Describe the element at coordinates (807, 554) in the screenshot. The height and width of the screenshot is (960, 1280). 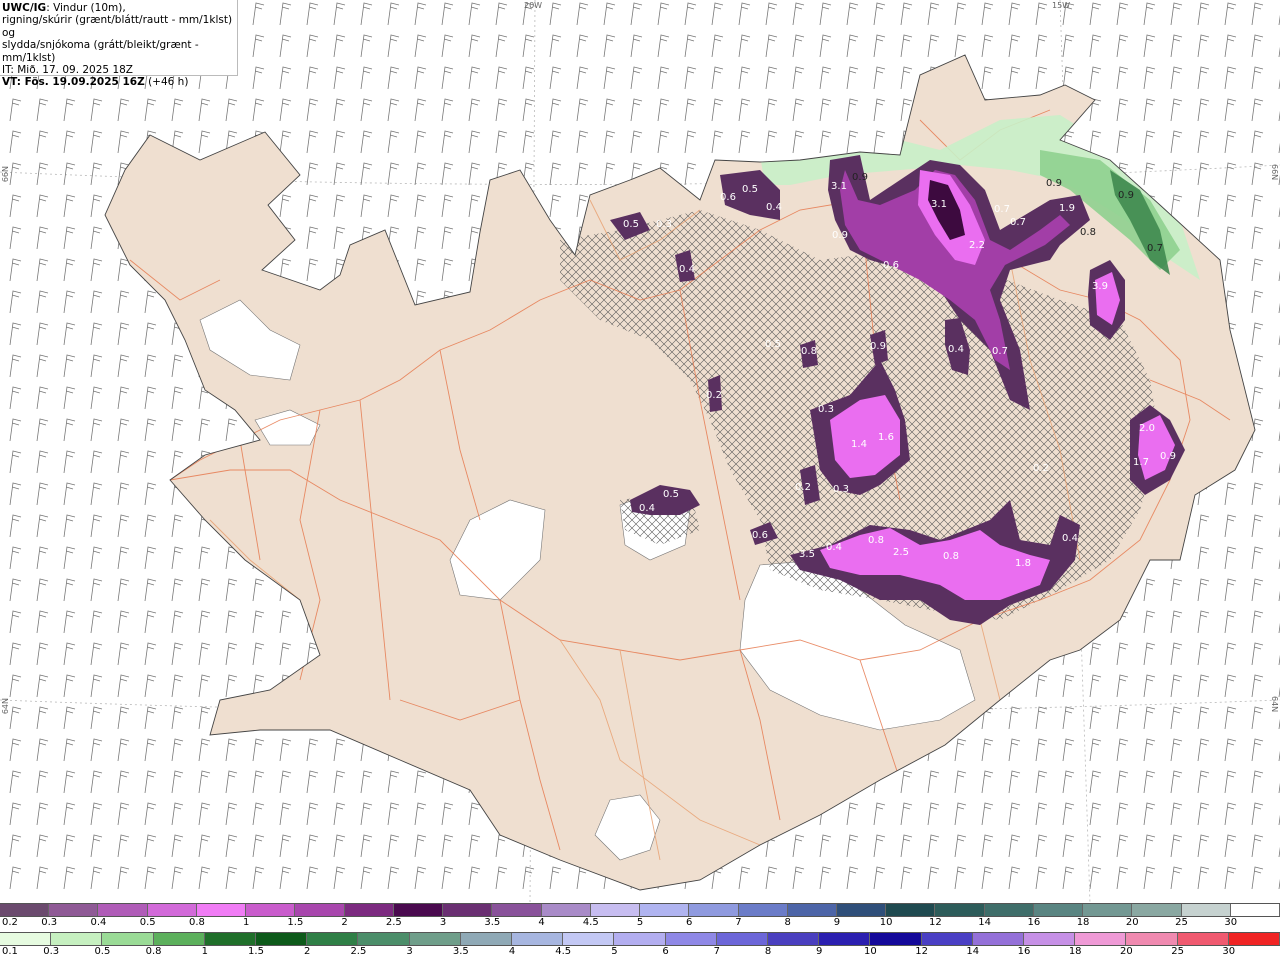
I see `precip-label: 3.5` at that location.